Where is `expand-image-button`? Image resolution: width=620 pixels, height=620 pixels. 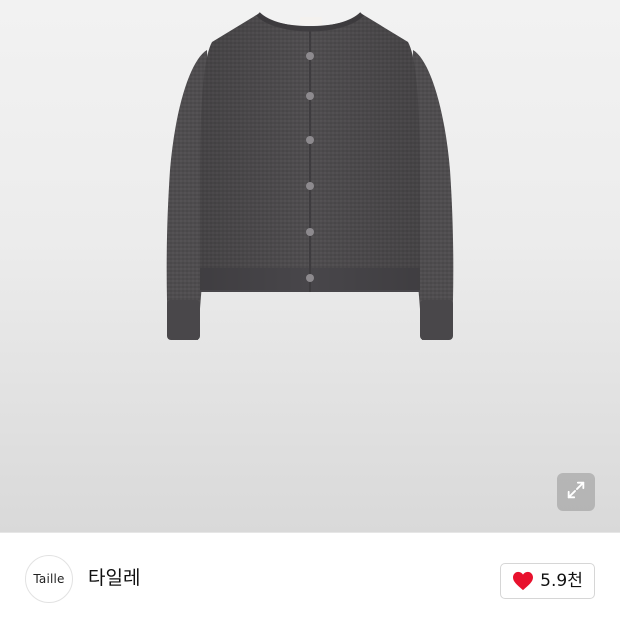 expand-image-button is located at coordinates (576, 492).